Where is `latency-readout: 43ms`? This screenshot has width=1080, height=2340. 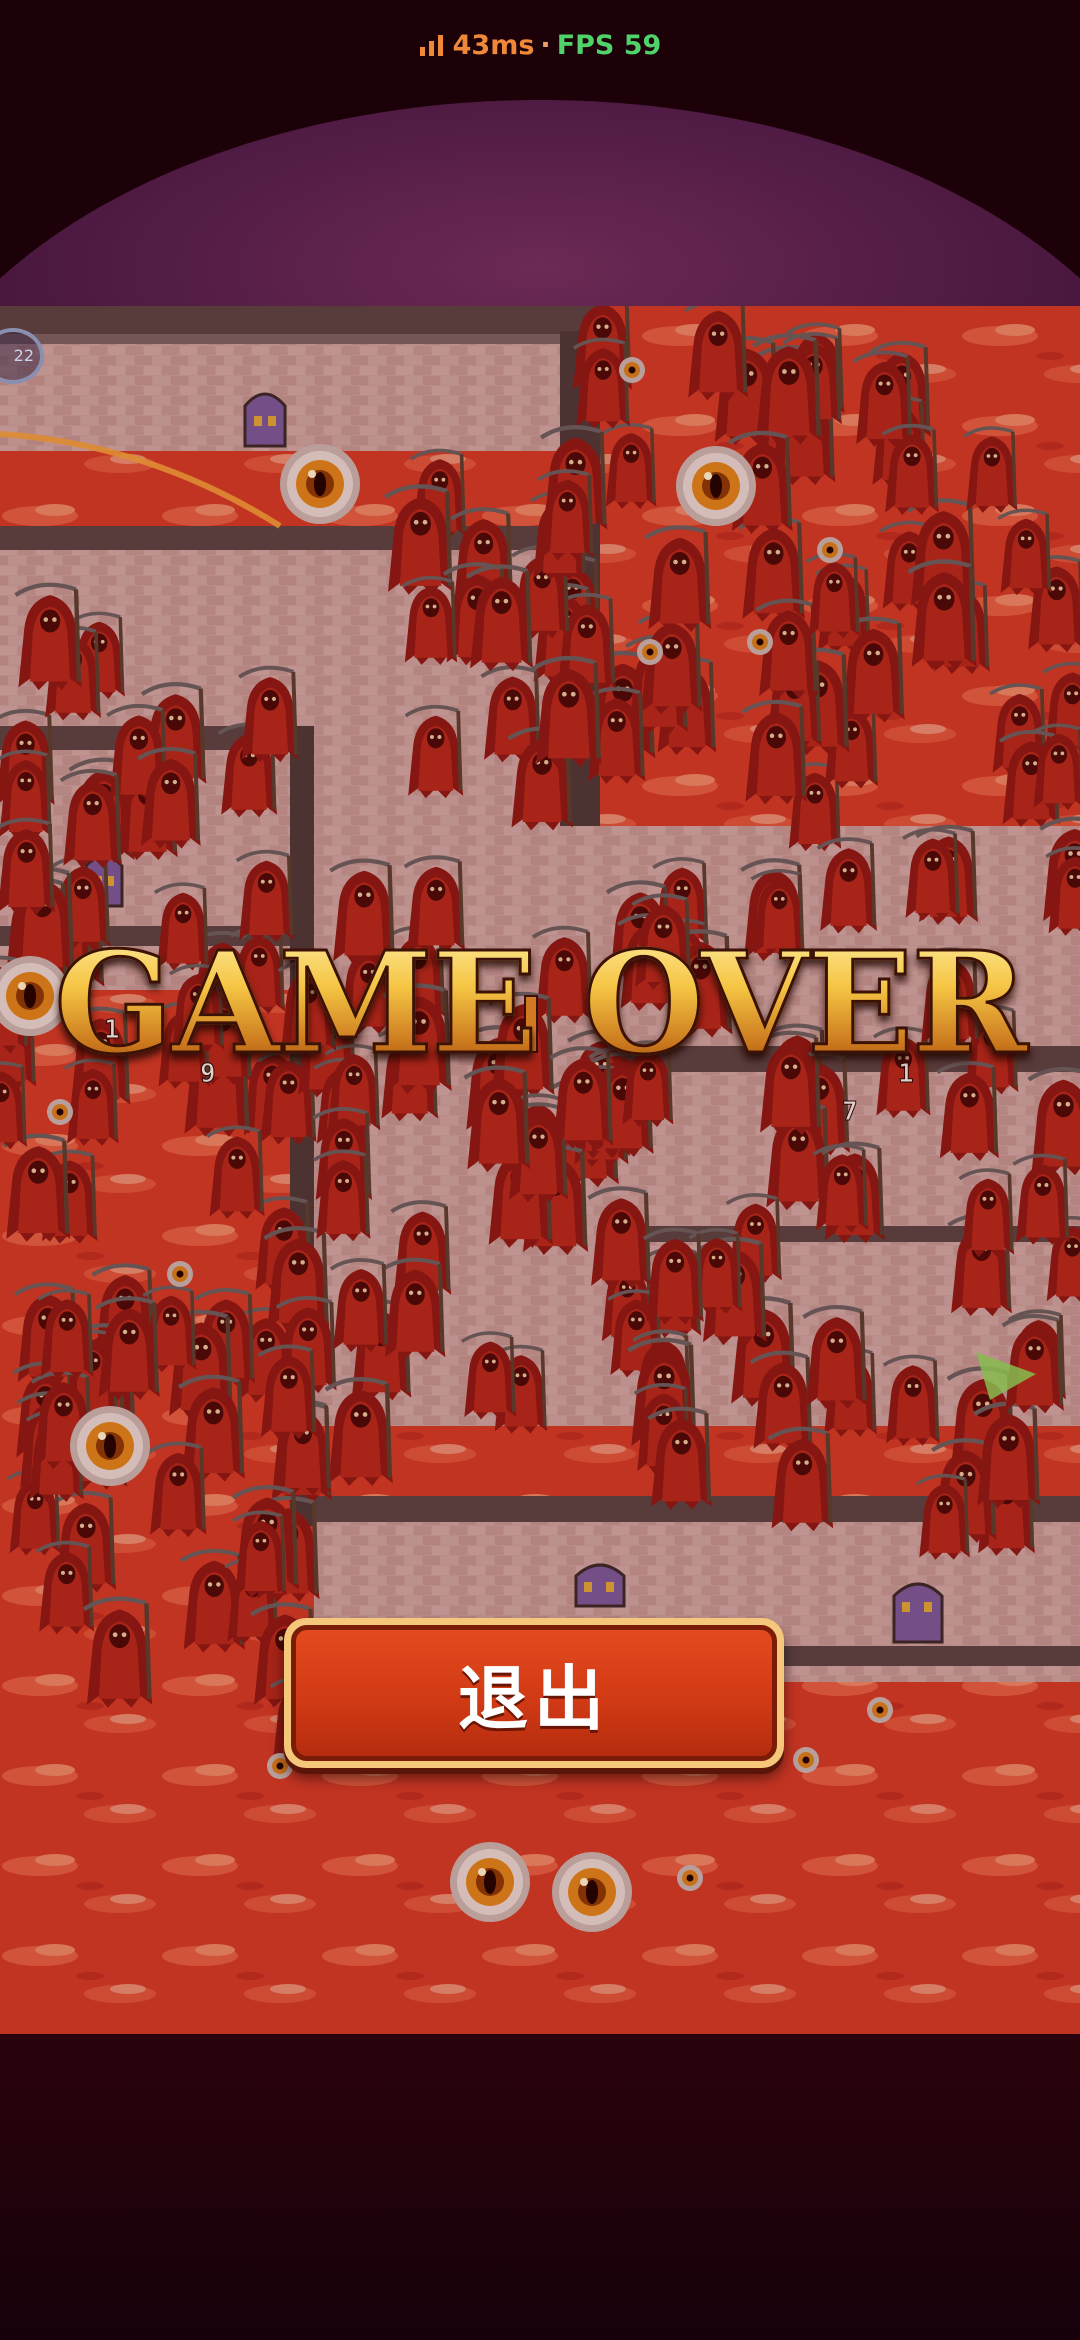
latency-readout: 43ms is located at coordinates (493, 45).